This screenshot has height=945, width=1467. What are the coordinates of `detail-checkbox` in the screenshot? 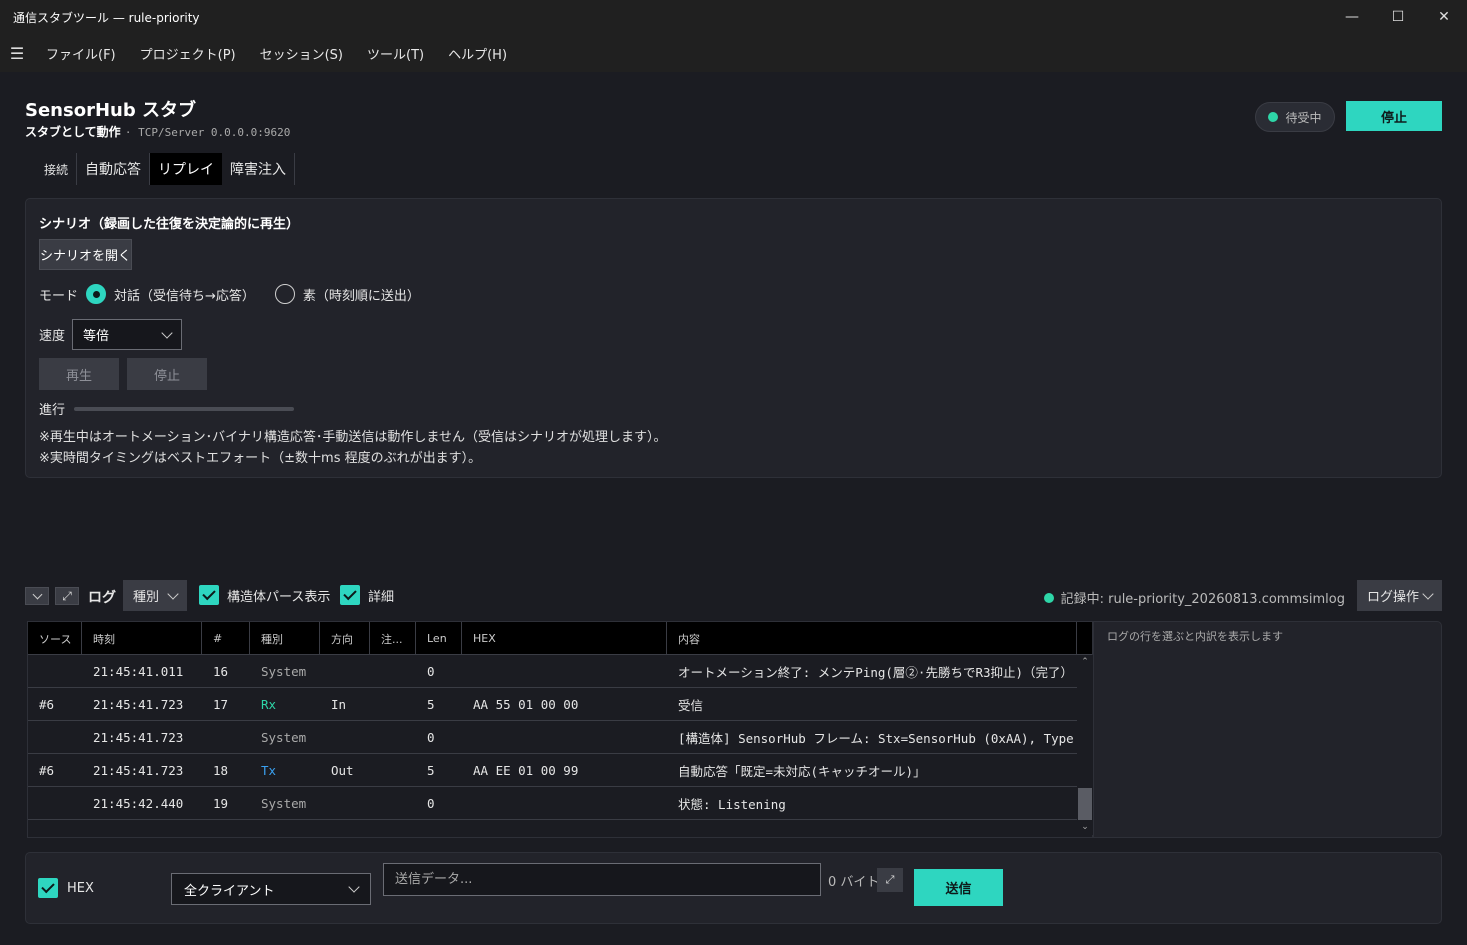 It's located at (350, 595).